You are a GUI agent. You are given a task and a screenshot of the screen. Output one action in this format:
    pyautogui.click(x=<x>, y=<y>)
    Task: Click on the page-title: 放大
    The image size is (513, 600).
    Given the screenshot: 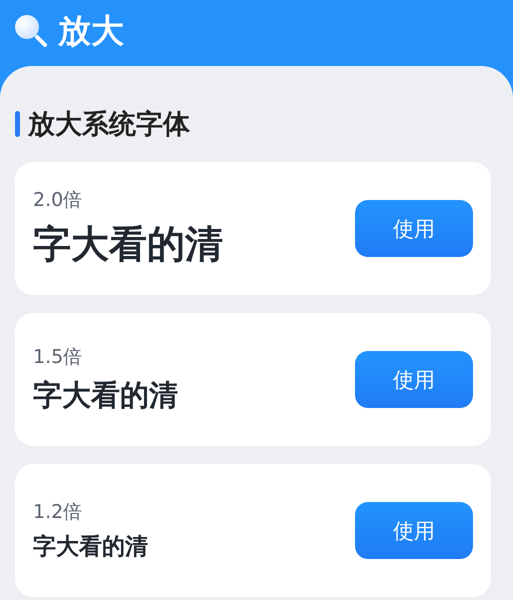 What is the action you would take?
    pyautogui.click(x=91, y=31)
    